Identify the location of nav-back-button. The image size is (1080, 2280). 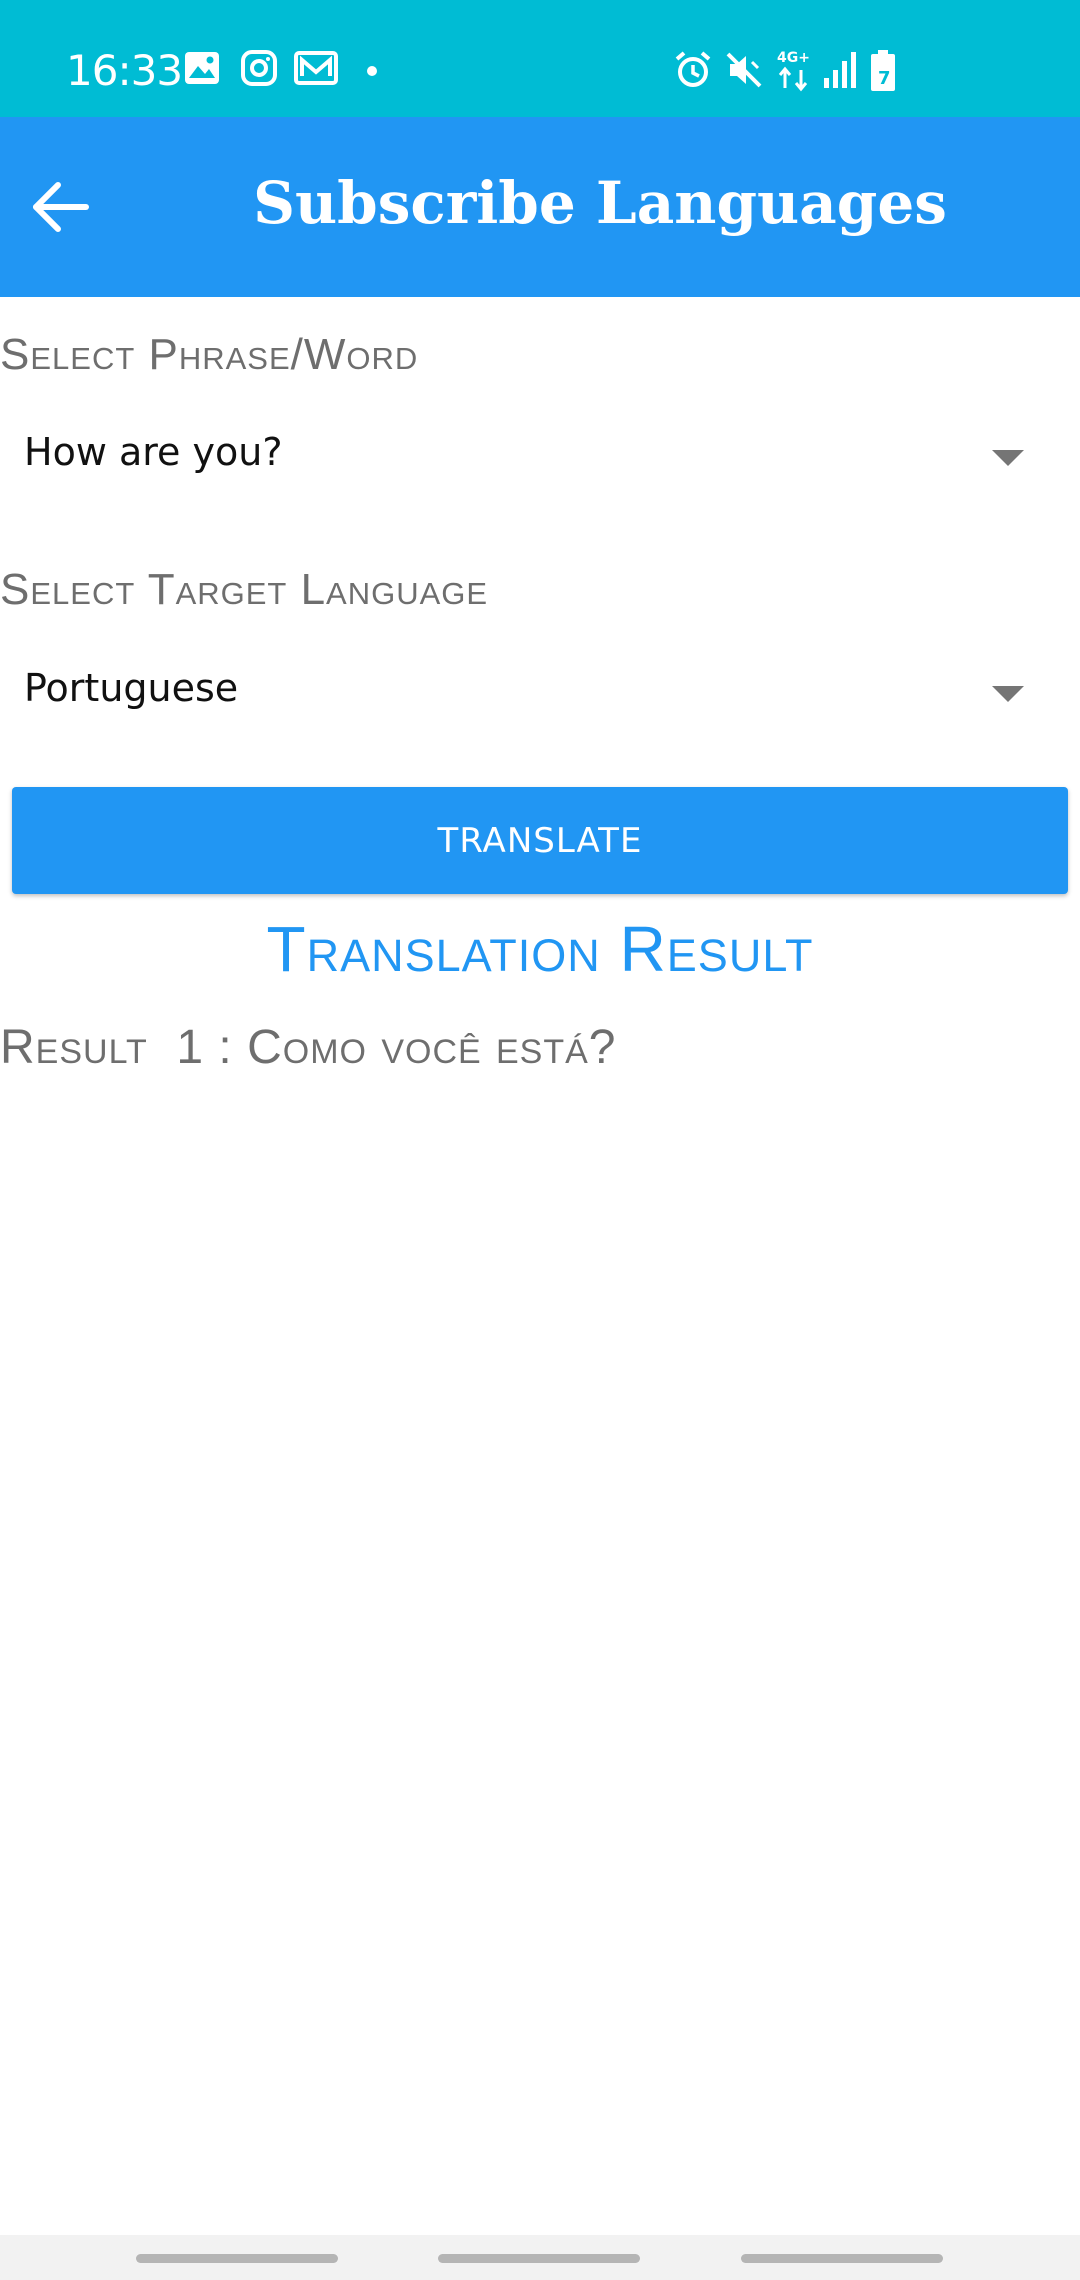
(842, 2258).